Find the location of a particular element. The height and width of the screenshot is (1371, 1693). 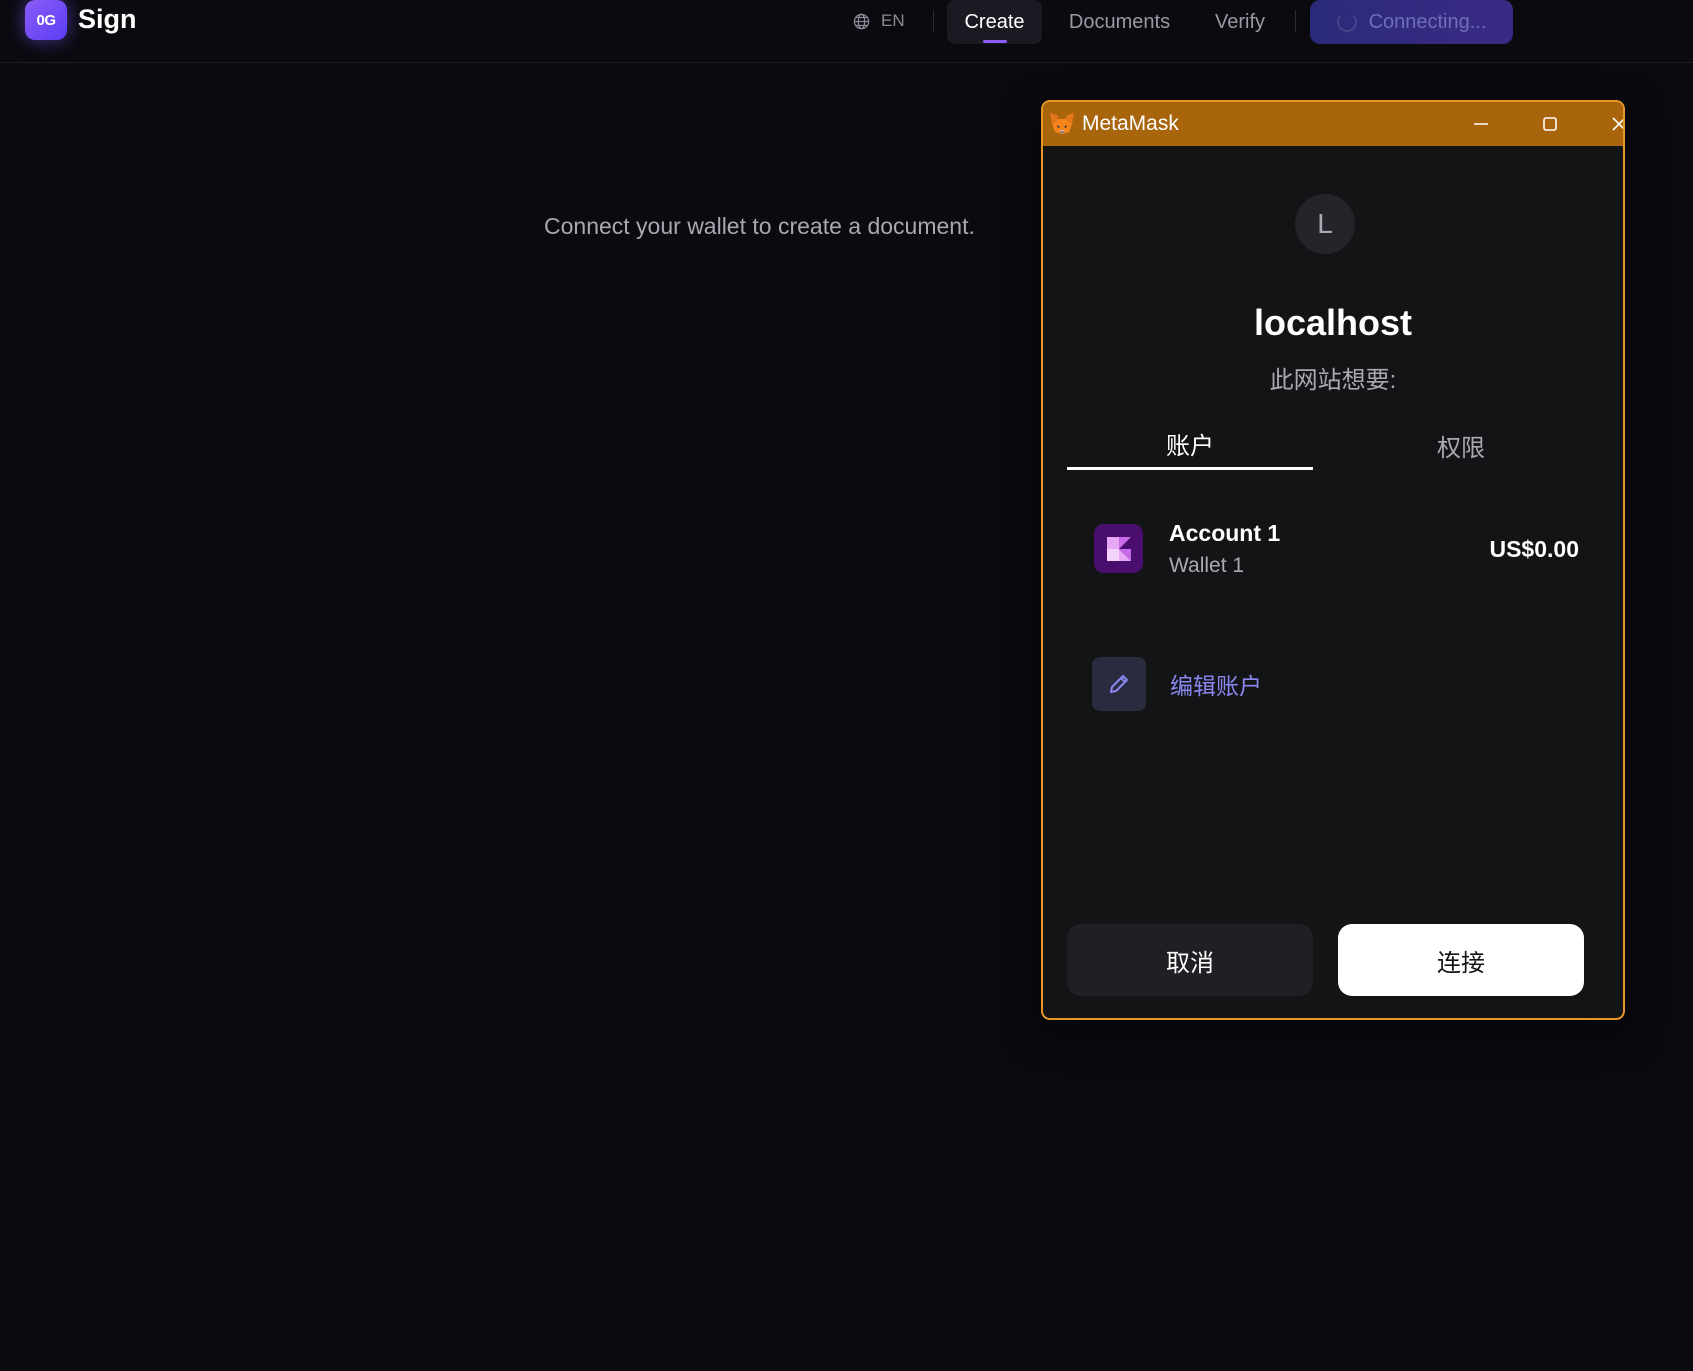

edit-icon-container is located at coordinates (1119, 684).